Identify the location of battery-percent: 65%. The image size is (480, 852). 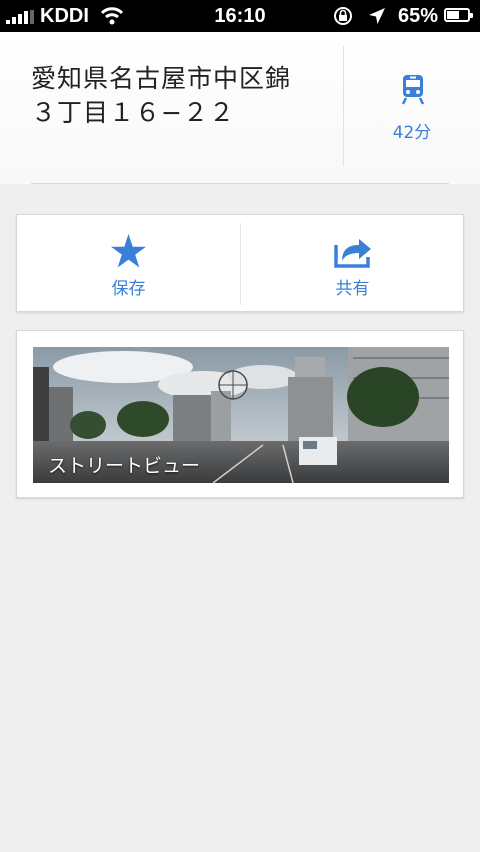
(418, 16).